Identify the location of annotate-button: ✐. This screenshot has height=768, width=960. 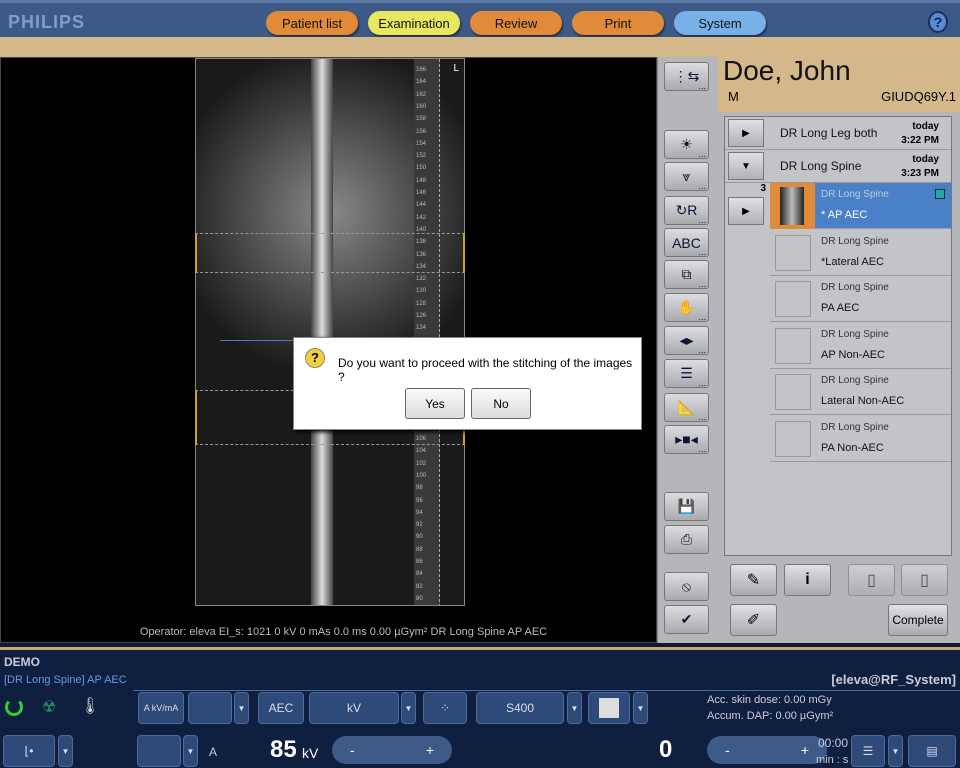
(753, 620).